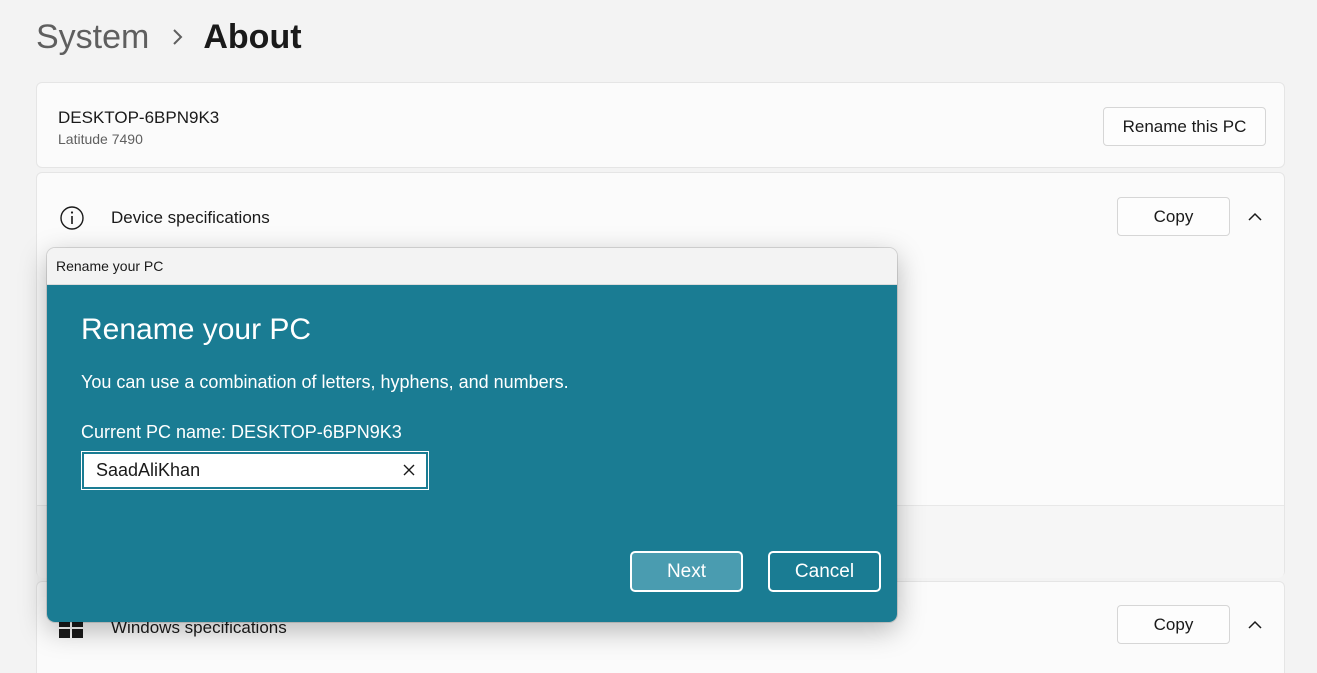 The height and width of the screenshot is (673, 1317). I want to click on dialog-window-title: Rename your PC, so click(110, 266).